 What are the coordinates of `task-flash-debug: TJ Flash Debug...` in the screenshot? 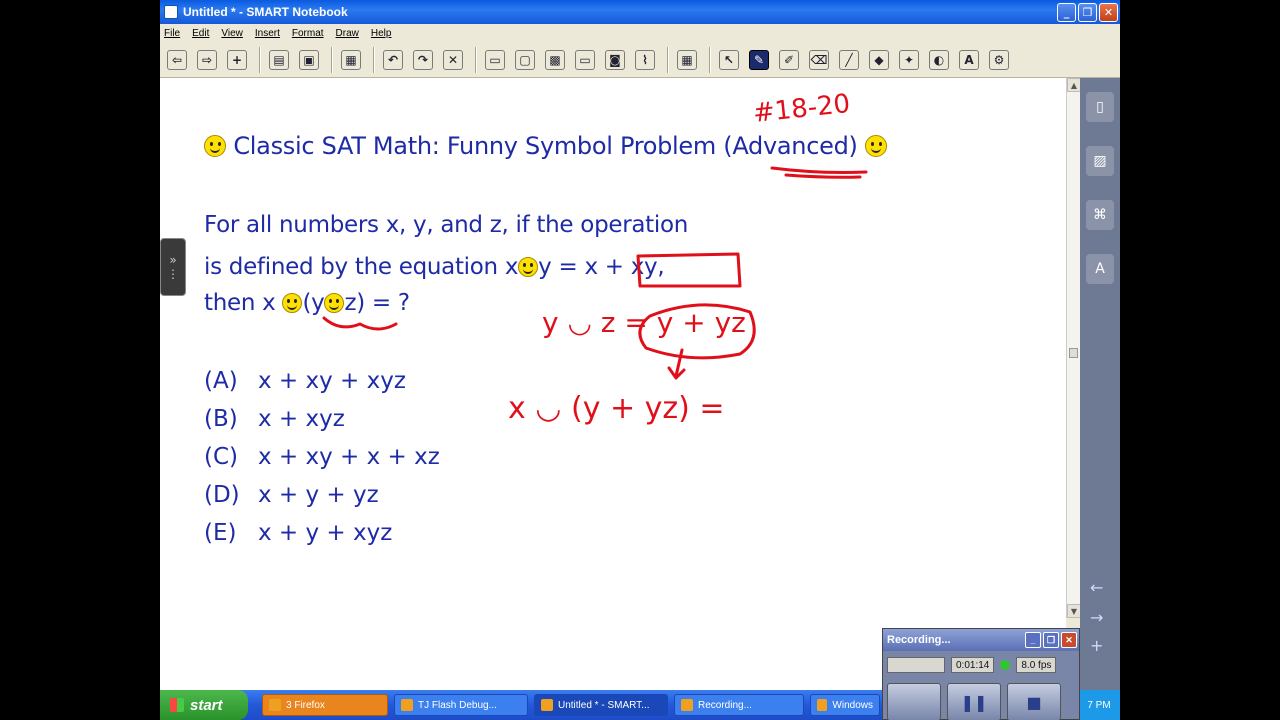 It's located at (461, 705).